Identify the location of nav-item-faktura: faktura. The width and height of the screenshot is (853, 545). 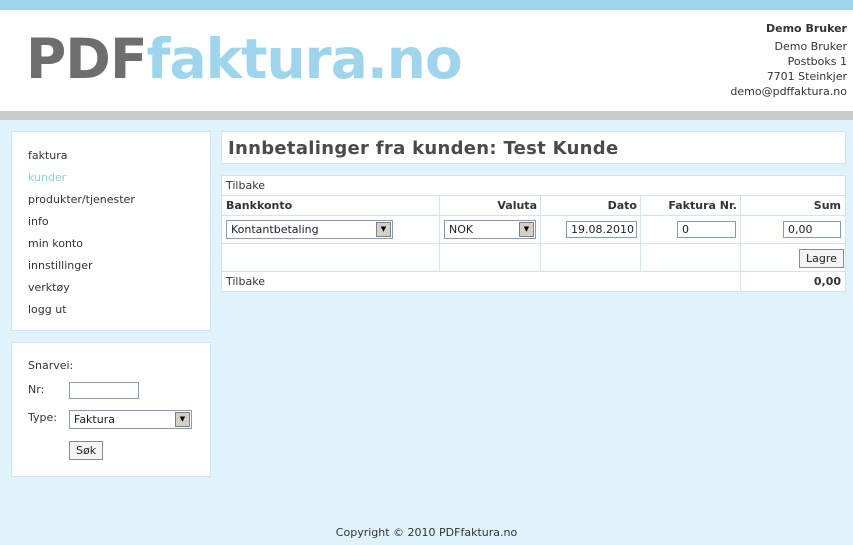
(111, 157).